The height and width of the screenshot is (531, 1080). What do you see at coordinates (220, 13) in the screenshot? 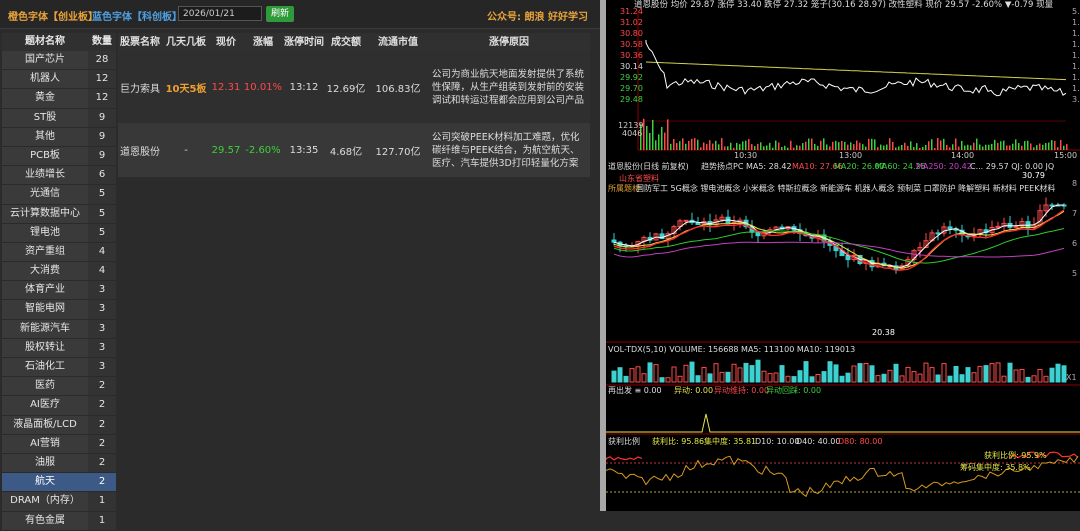
I see `date-input: 2026/01/21` at bounding box center [220, 13].